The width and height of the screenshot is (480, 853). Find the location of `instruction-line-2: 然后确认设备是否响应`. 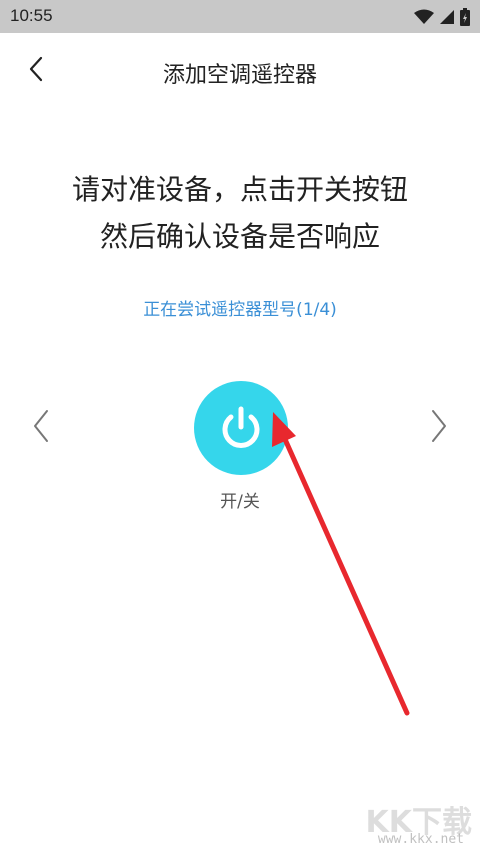

instruction-line-2: 然后确认设备是否响应 is located at coordinates (239, 236).